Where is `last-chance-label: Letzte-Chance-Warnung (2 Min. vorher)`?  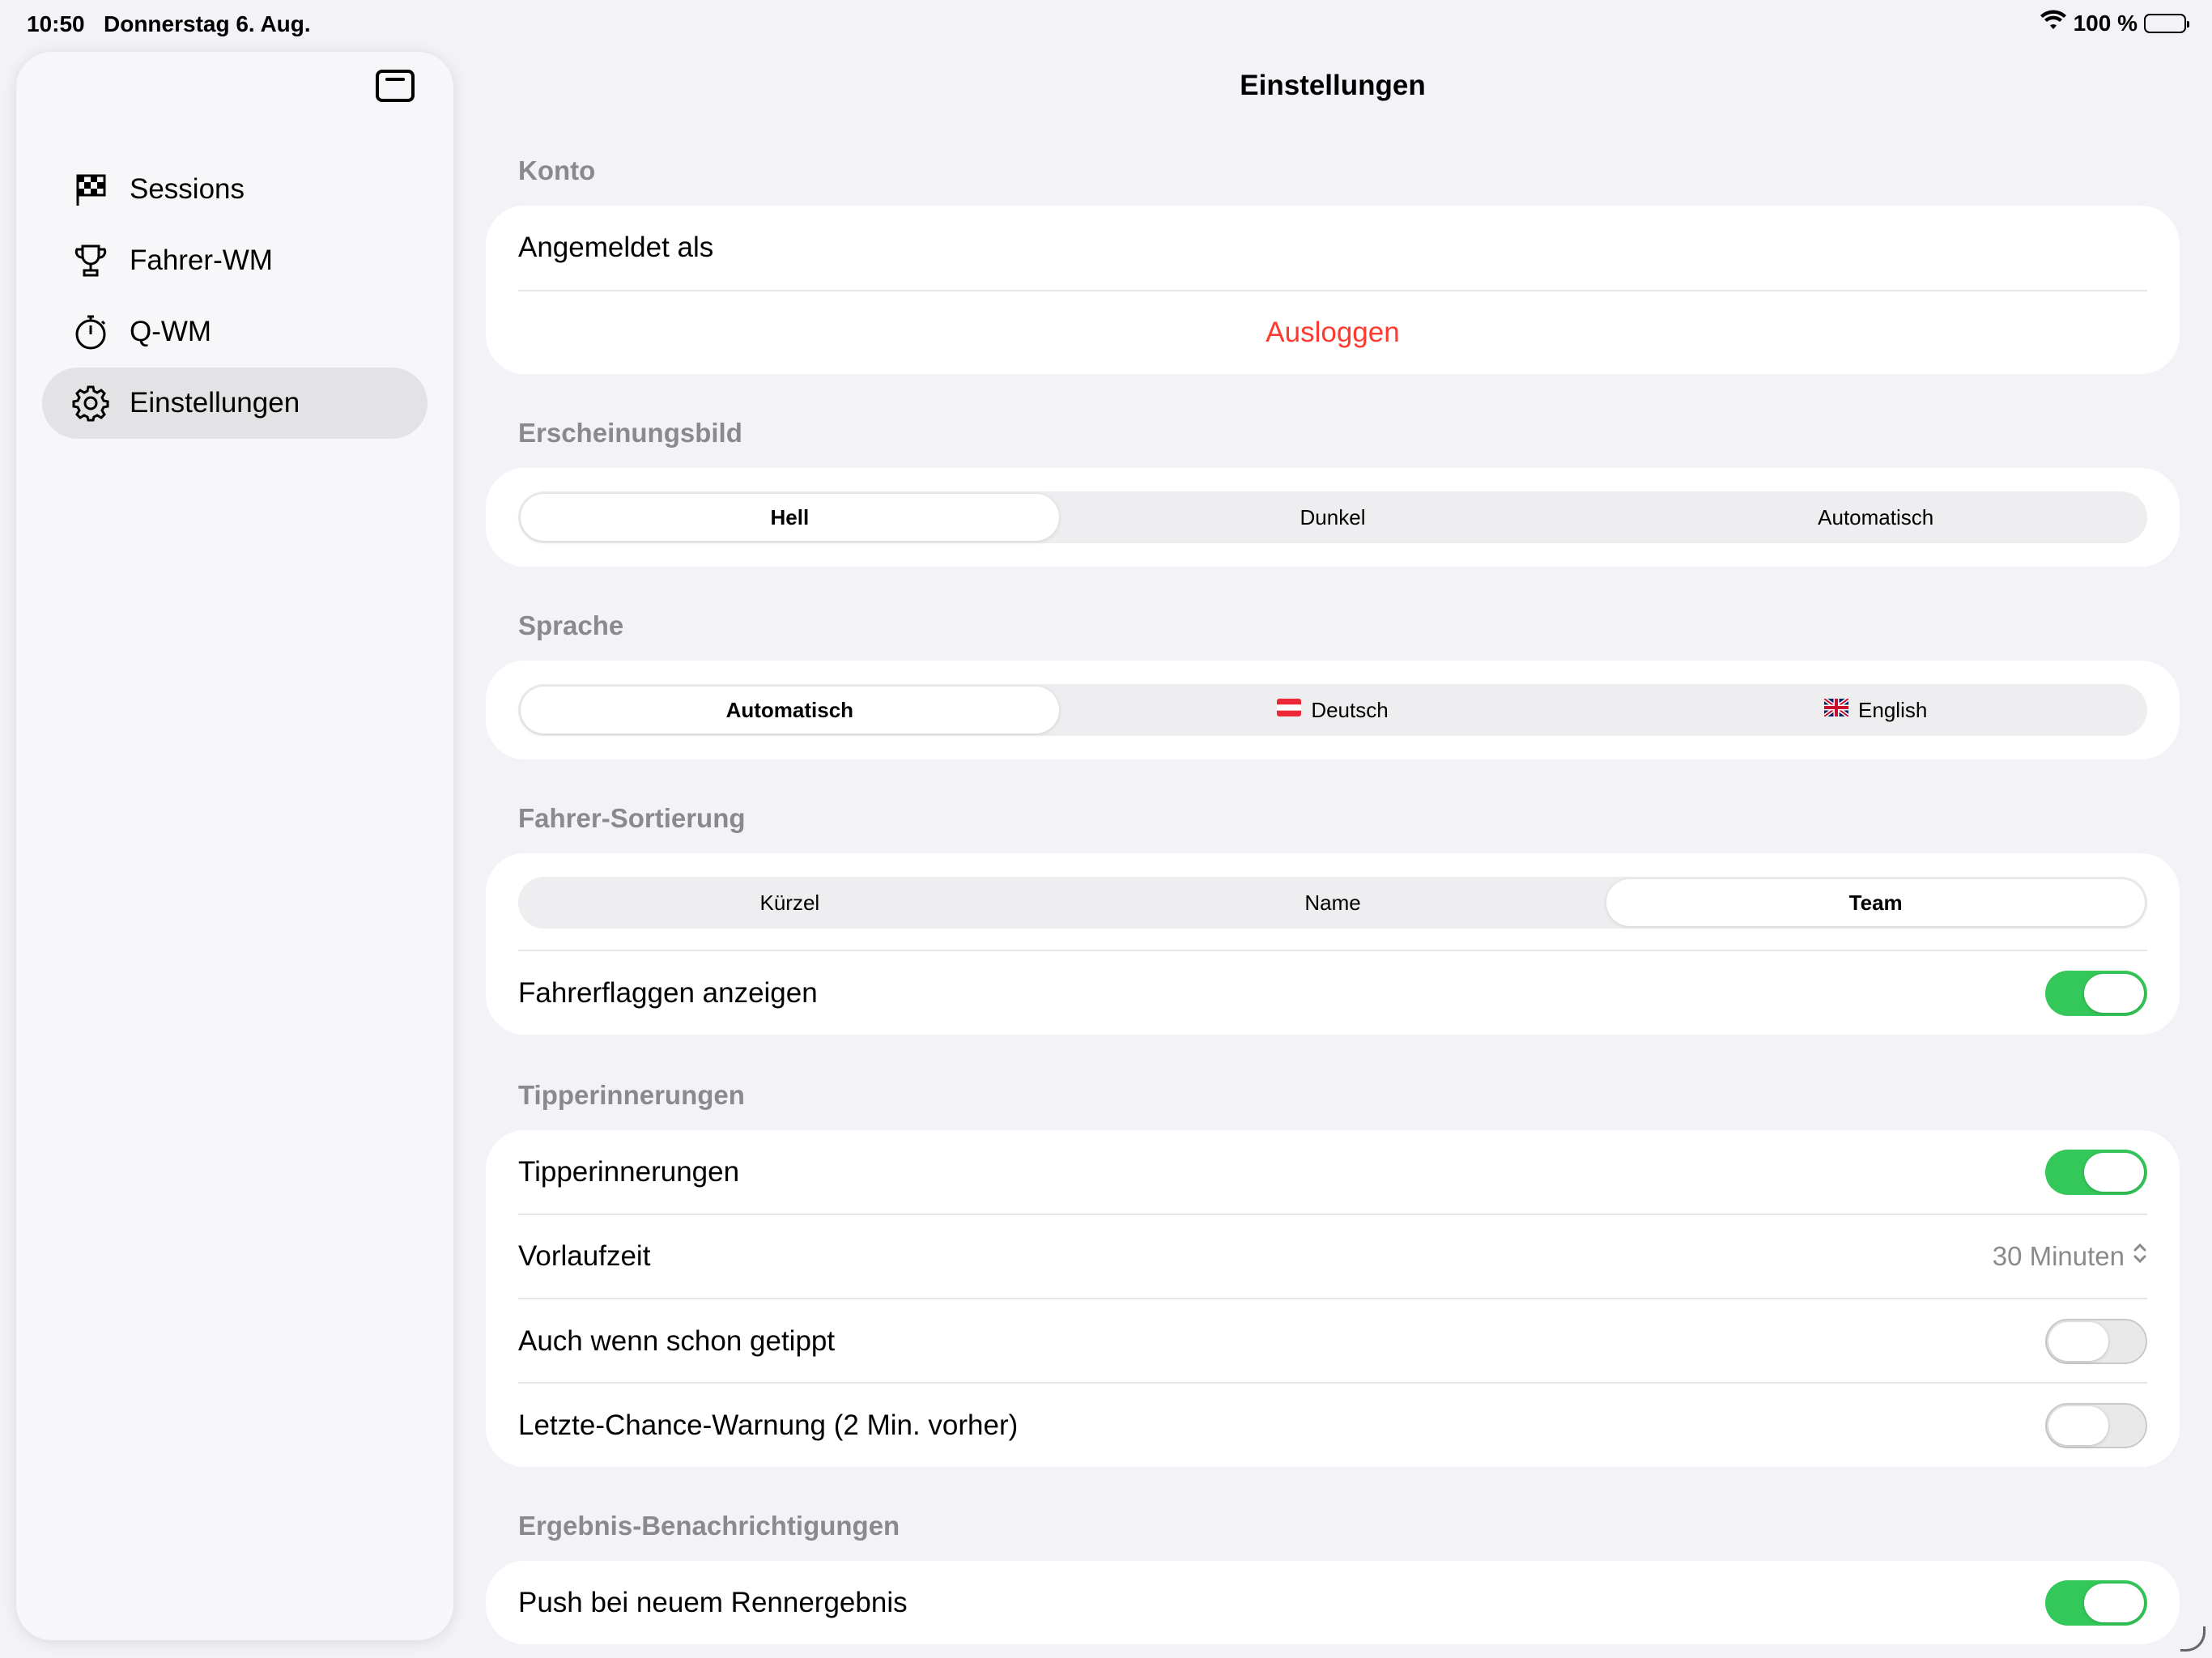 last-chance-label: Letzte-Chance-Warnung (2 Min. vorher) is located at coordinates (769, 1425).